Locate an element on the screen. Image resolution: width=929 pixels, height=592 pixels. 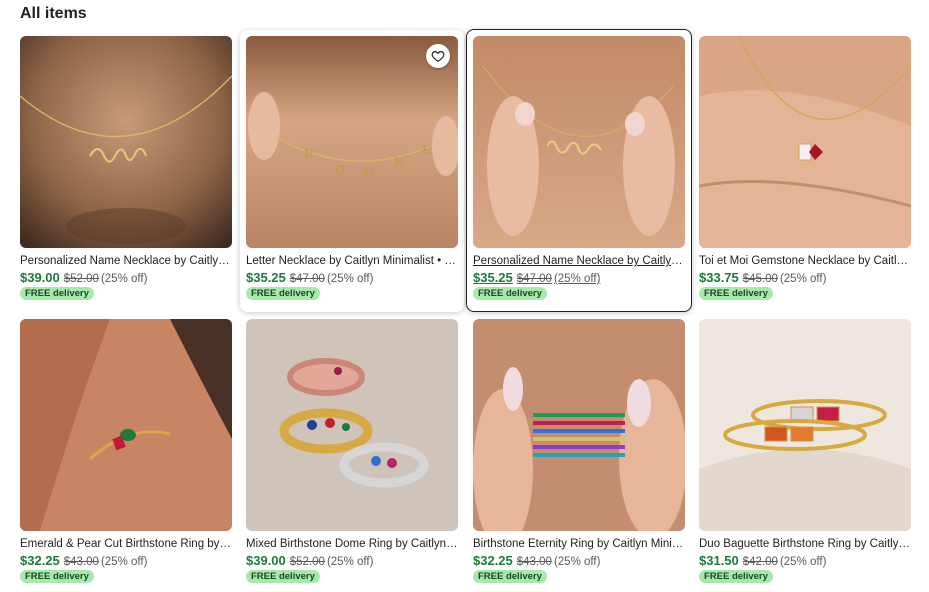
sale-price: $31.50 is located at coordinates (719, 560).